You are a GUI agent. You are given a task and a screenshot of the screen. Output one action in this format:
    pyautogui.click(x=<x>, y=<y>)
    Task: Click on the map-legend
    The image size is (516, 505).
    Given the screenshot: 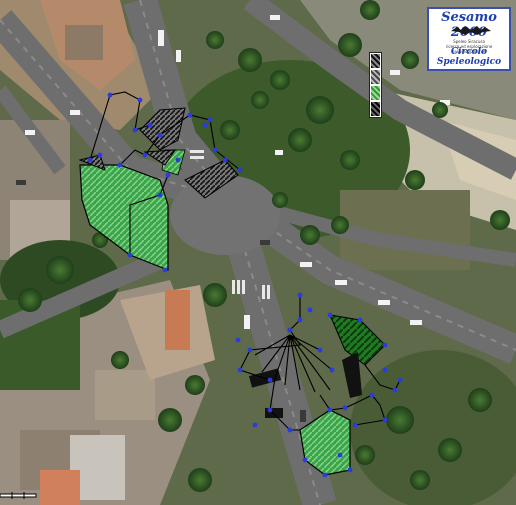 What is the action you would take?
    pyautogui.click(x=375, y=85)
    